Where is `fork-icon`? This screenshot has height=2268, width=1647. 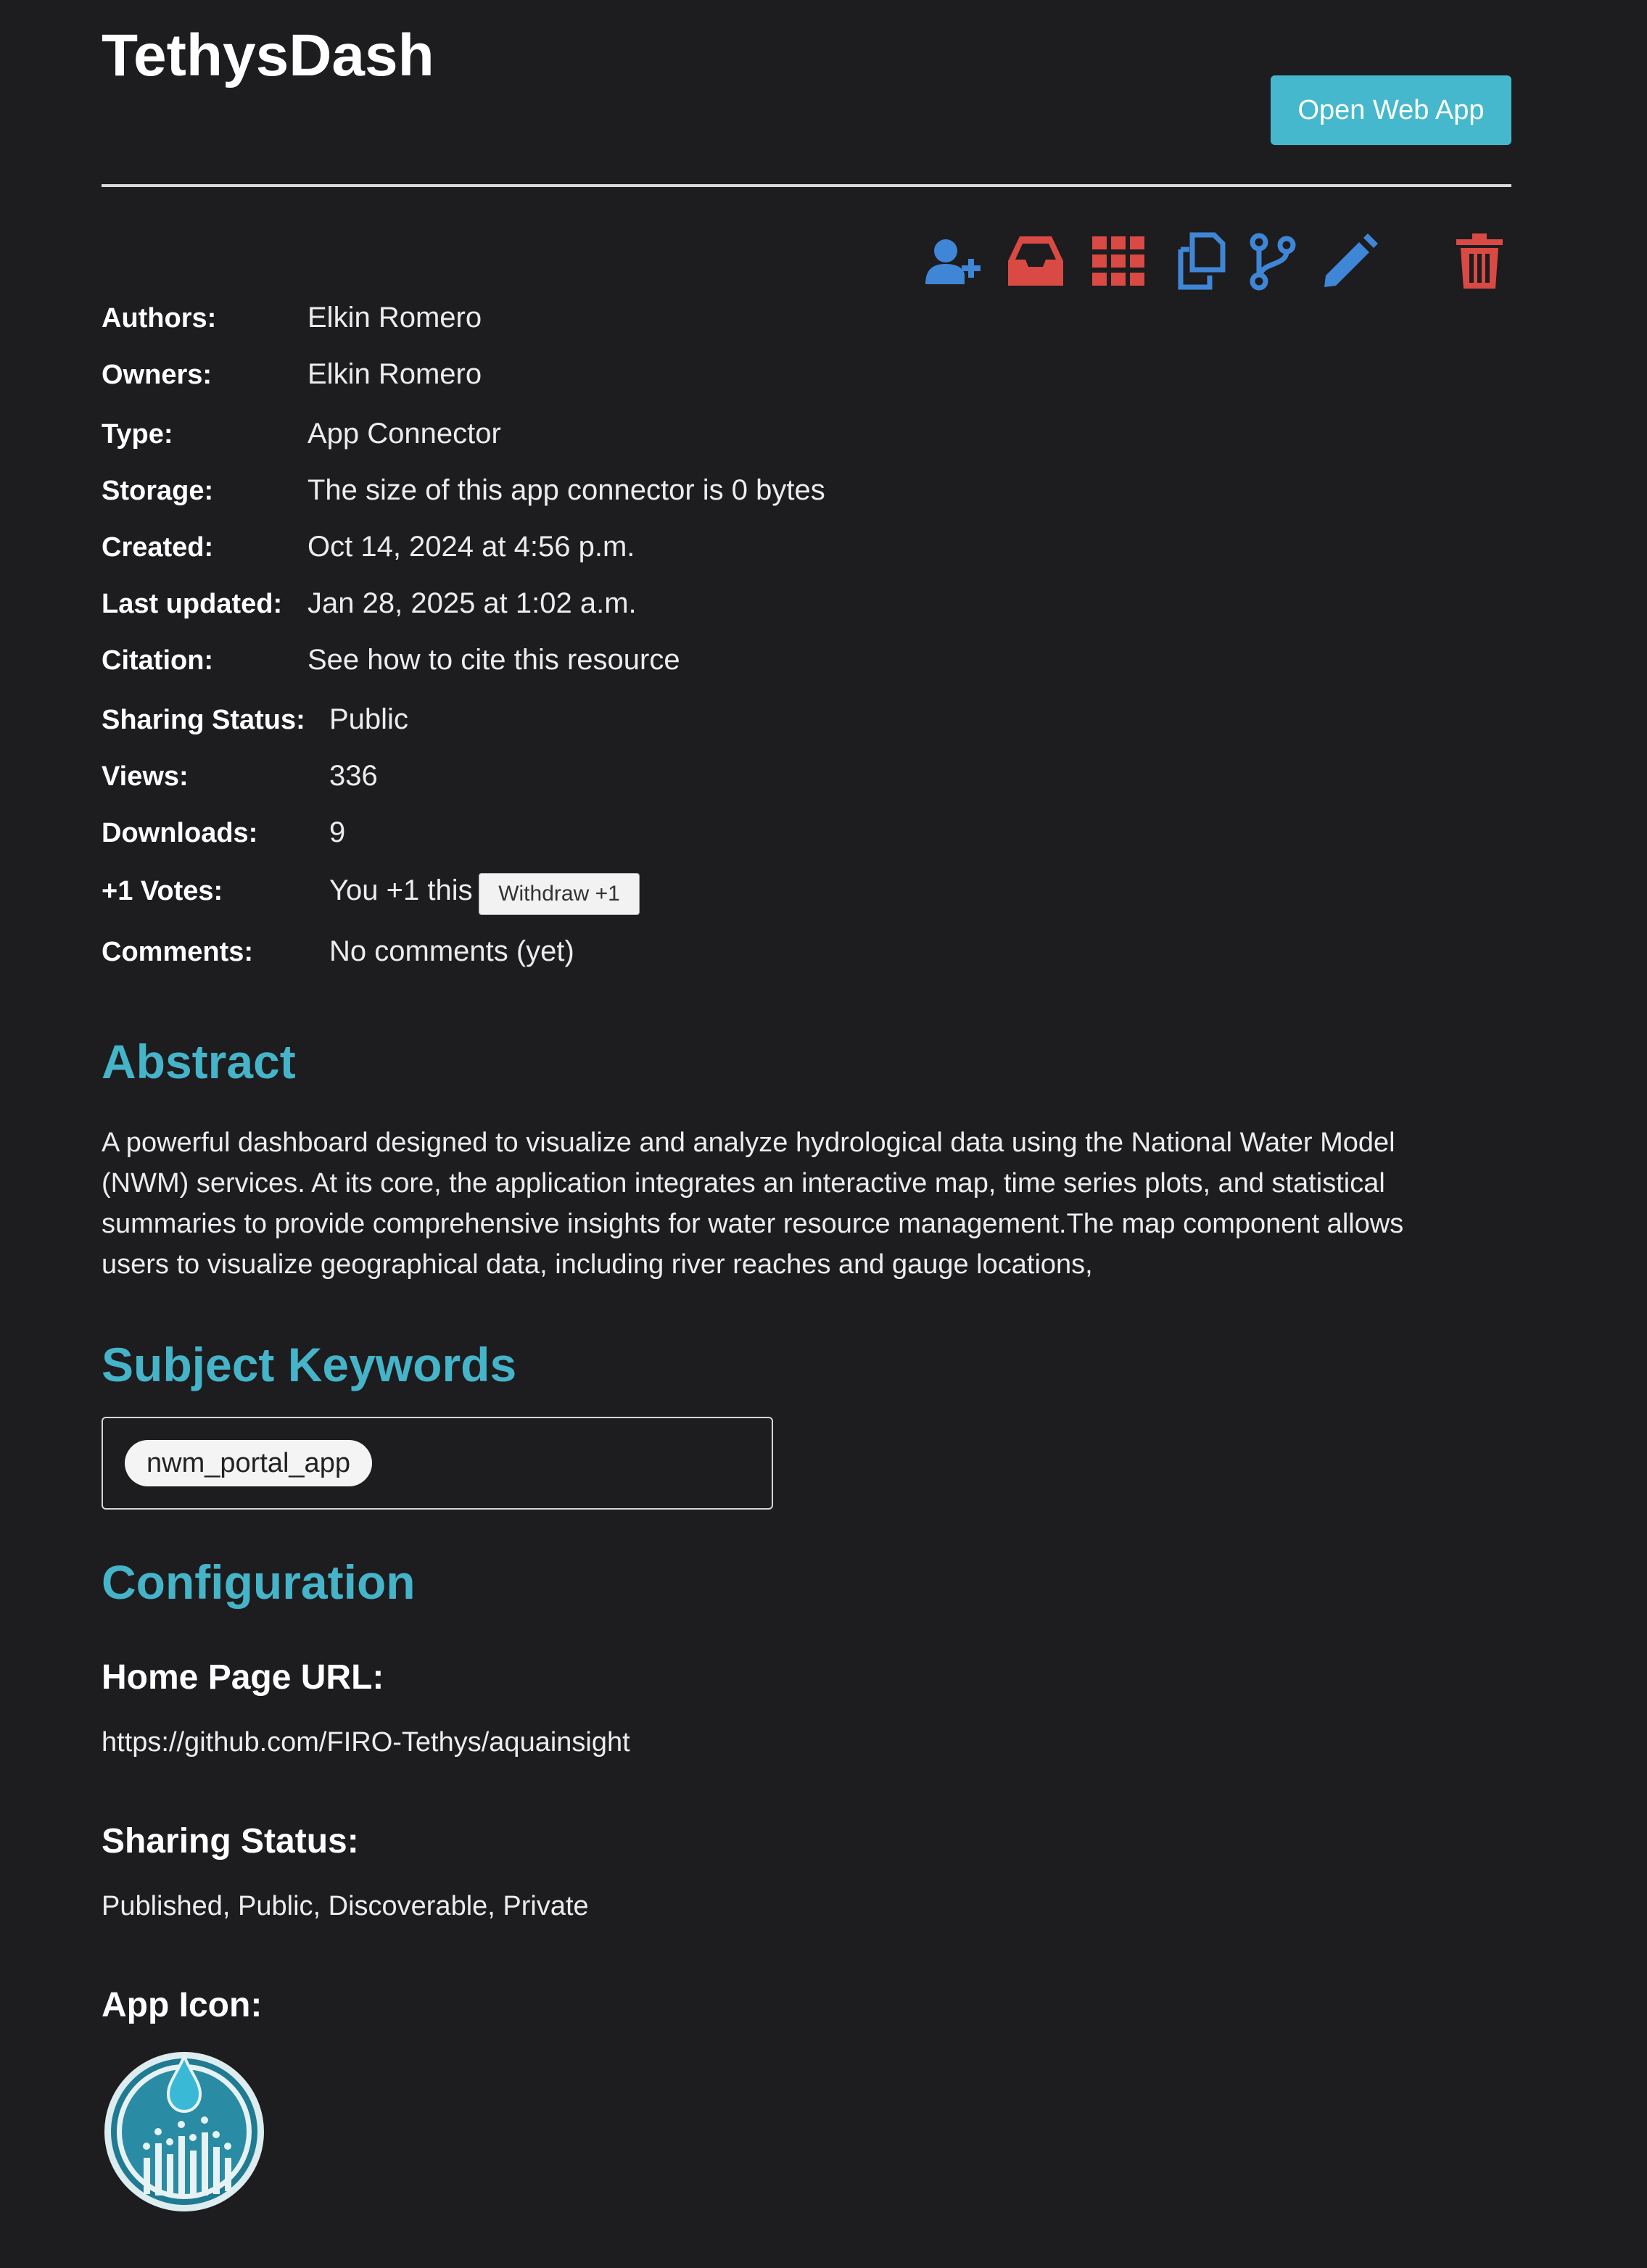
fork-icon is located at coordinates (1272, 261).